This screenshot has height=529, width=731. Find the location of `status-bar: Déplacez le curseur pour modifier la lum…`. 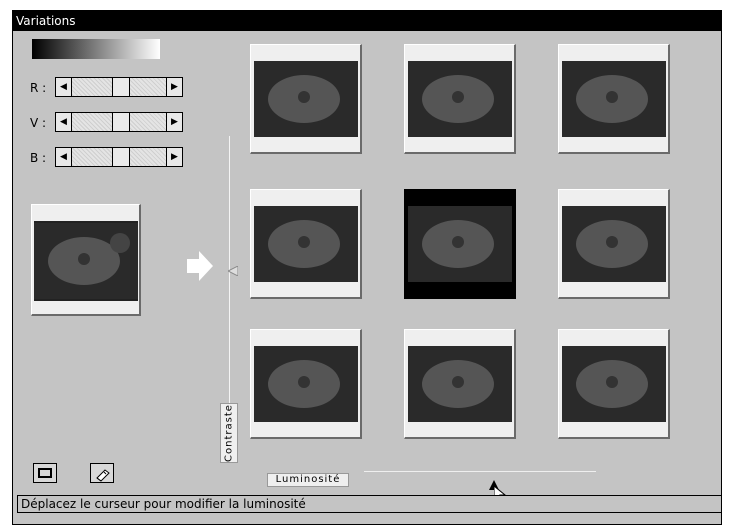

status-bar: Déplacez le curseur pour modifier la lum… is located at coordinates (369, 504).